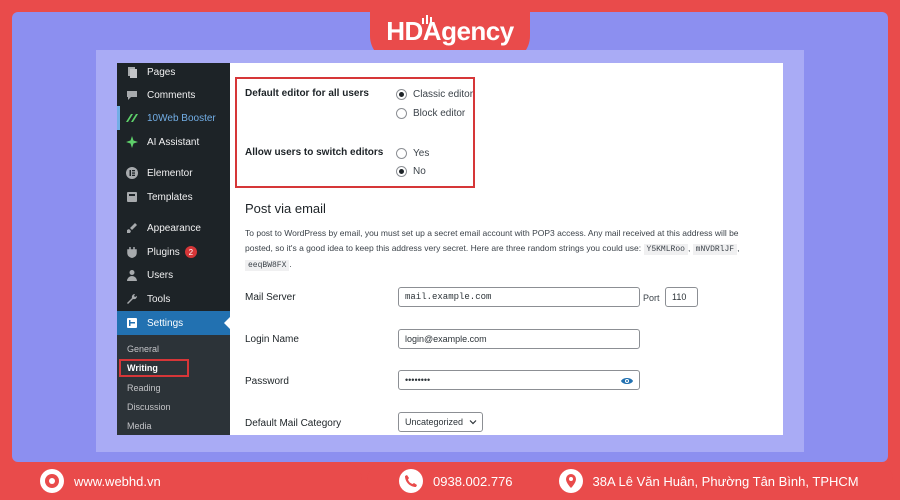  What do you see at coordinates (681, 297) in the screenshot?
I see `port-input: 110` at bounding box center [681, 297].